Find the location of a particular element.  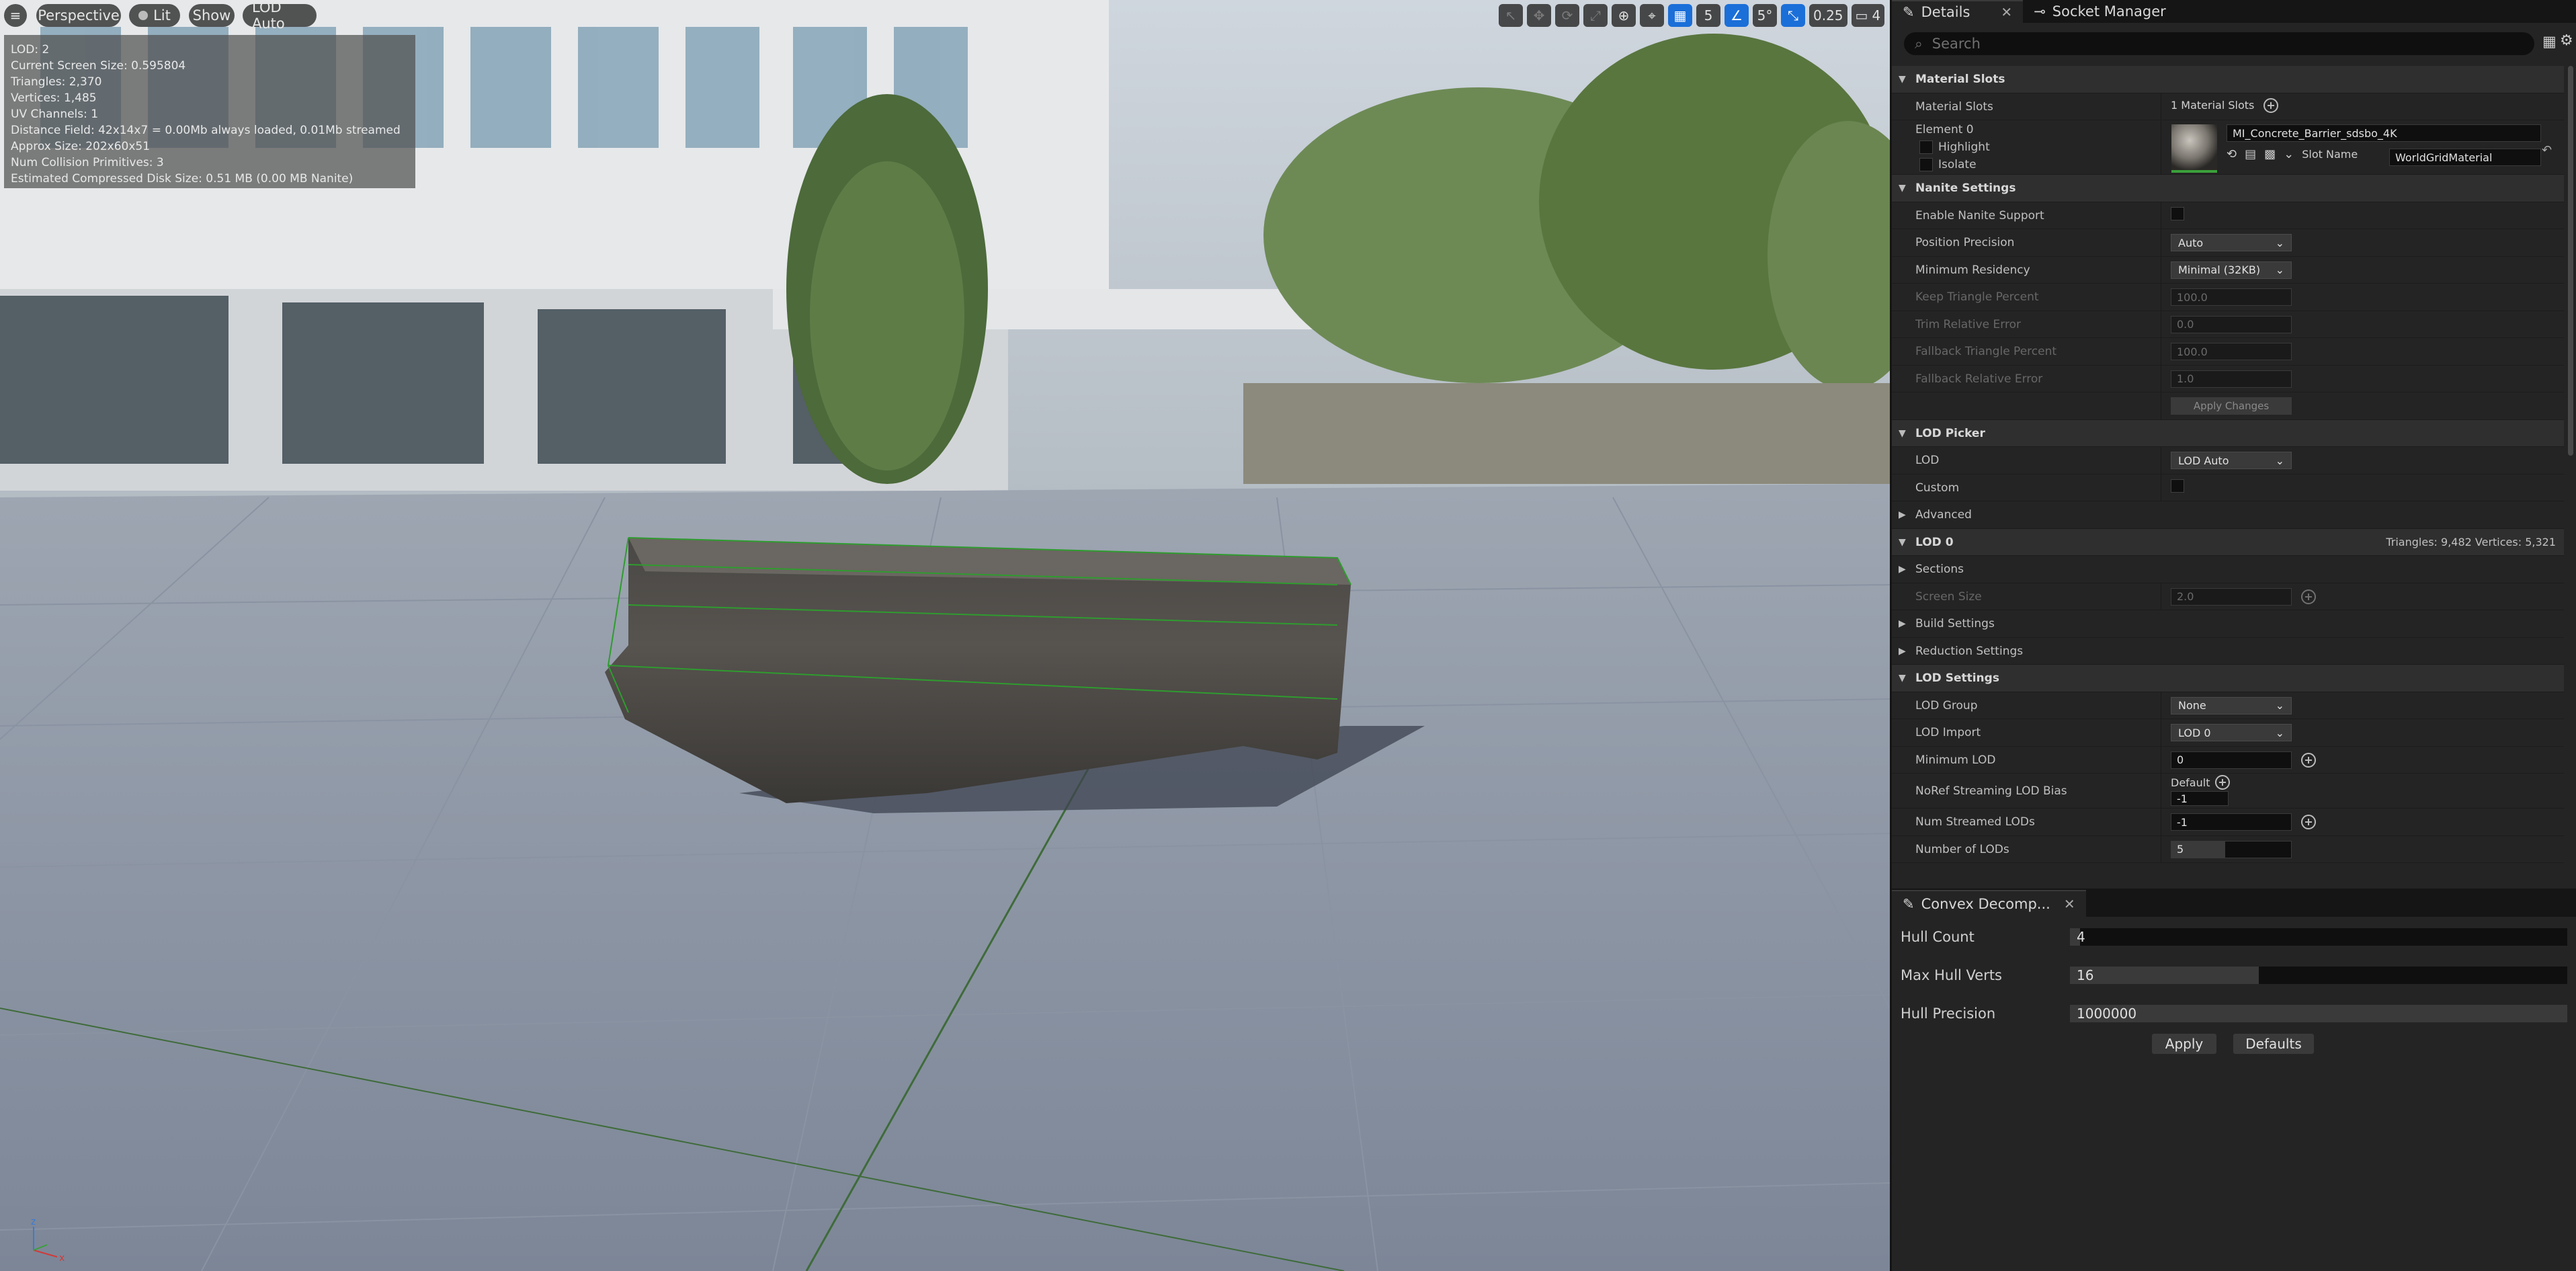

fallback-error-field: 1.0 is located at coordinates (2231, 379).